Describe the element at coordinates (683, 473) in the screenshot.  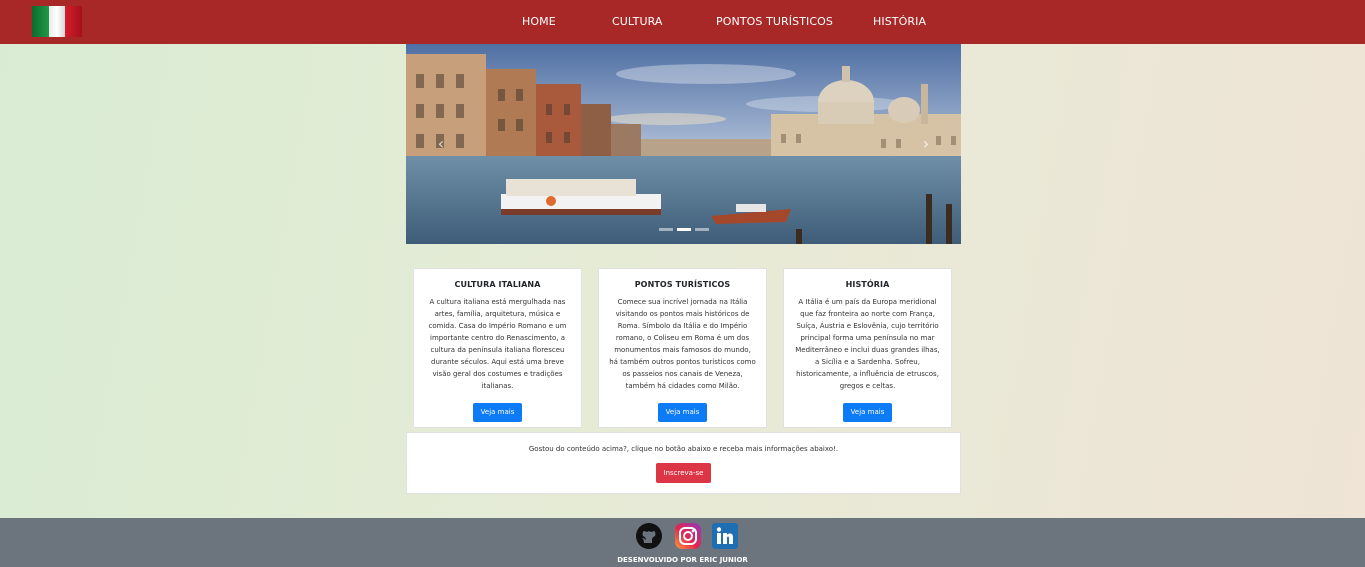
I see `inscreva-se-button: Inscreva-se` at that location.